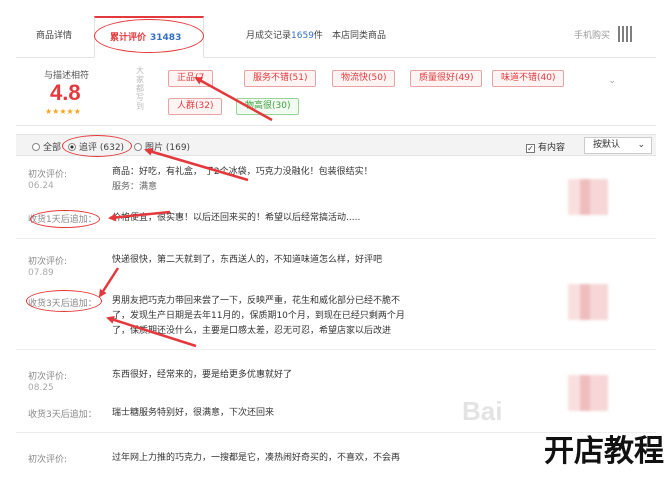 The image size is (670, 496). What do you see at coordinates (195, 106) in the screenshot?
I see `tag-crowd: 人群(32)` at bounding box center [195, 106].